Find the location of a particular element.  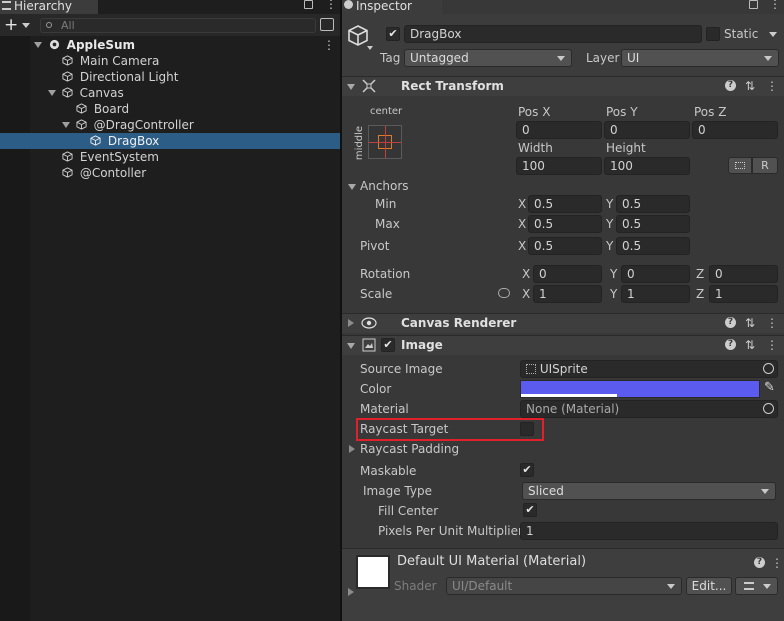

maskable-label: Maskable is located at coordinates (388, 471).